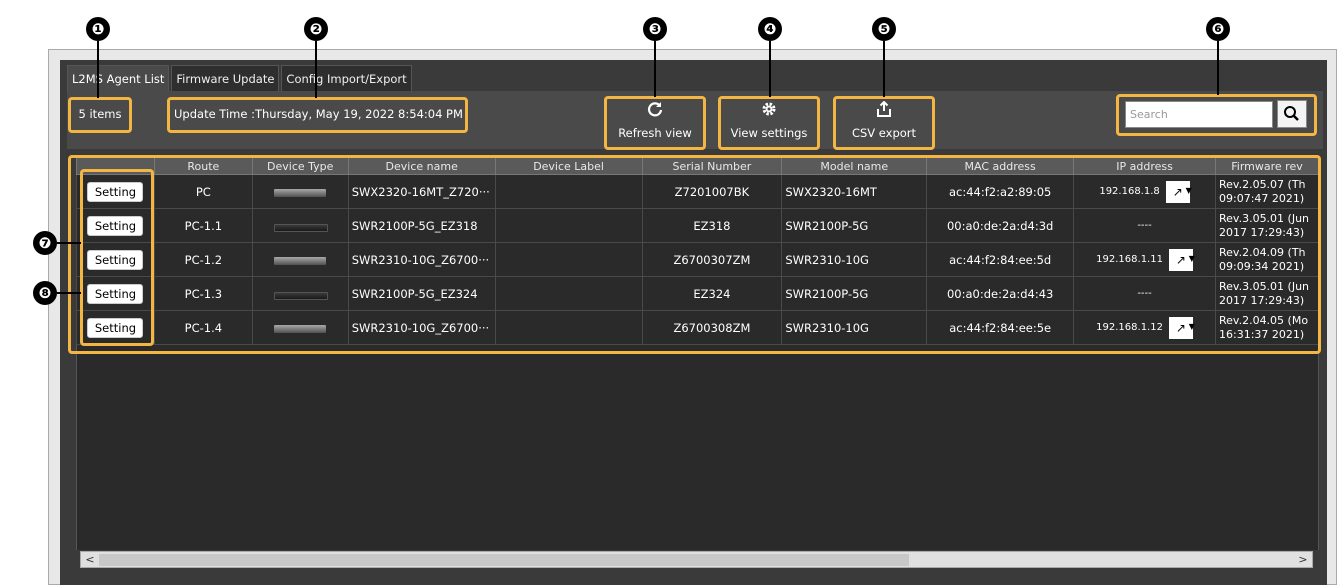 This screenshot has height=585, width=1337. Describe the element at coordinates (1267, 259) in the screenshot. I see `firmware-rev-cell: Rev.2.04.09 (Th 09:09:34 2021)` at that location.